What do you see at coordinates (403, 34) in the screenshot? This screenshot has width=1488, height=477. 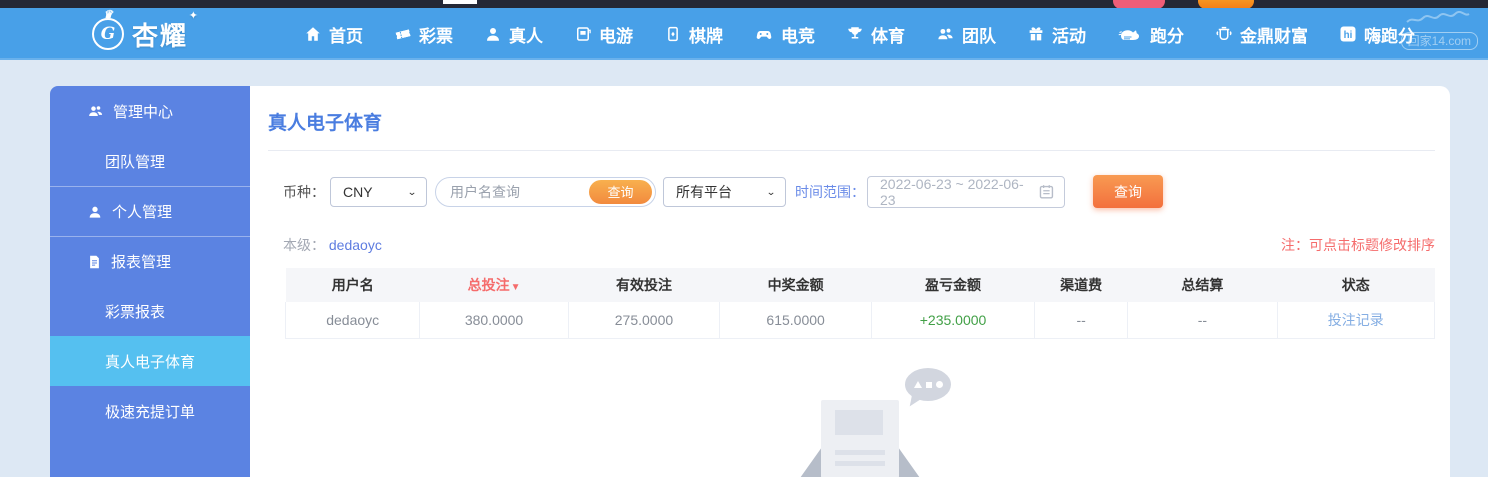 I see `ticket-icon` at bounding box center [403, 34].